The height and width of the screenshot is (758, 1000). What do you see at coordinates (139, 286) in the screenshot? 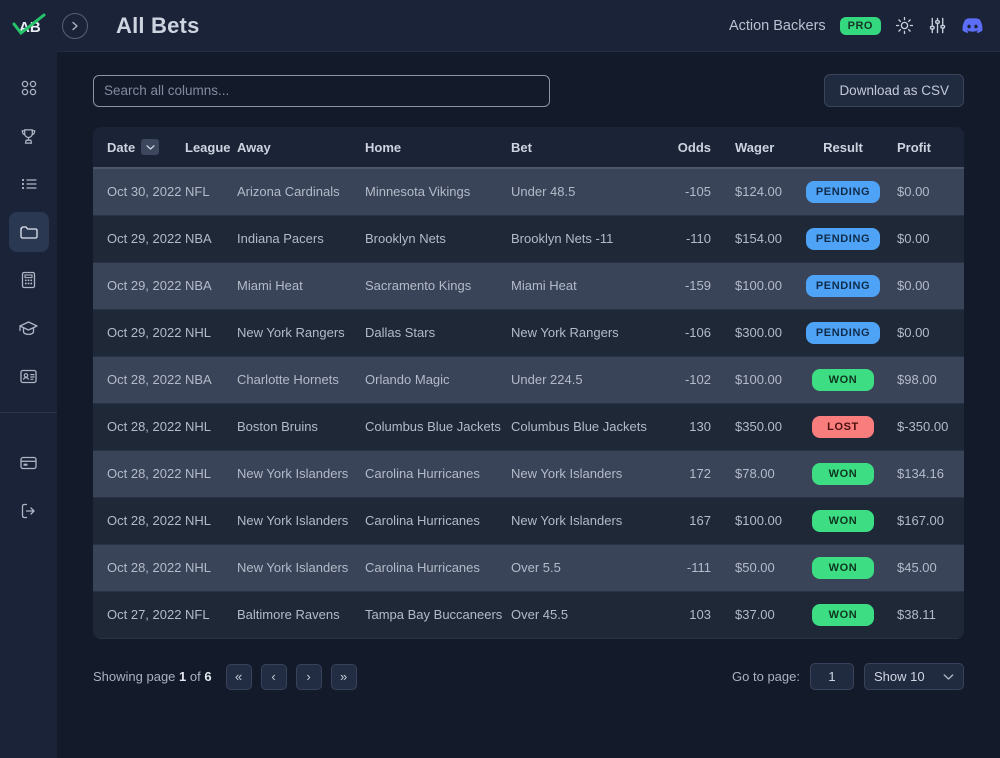
I see `cell-date: Oct 29, 2022` at bounding box center [139, 286].